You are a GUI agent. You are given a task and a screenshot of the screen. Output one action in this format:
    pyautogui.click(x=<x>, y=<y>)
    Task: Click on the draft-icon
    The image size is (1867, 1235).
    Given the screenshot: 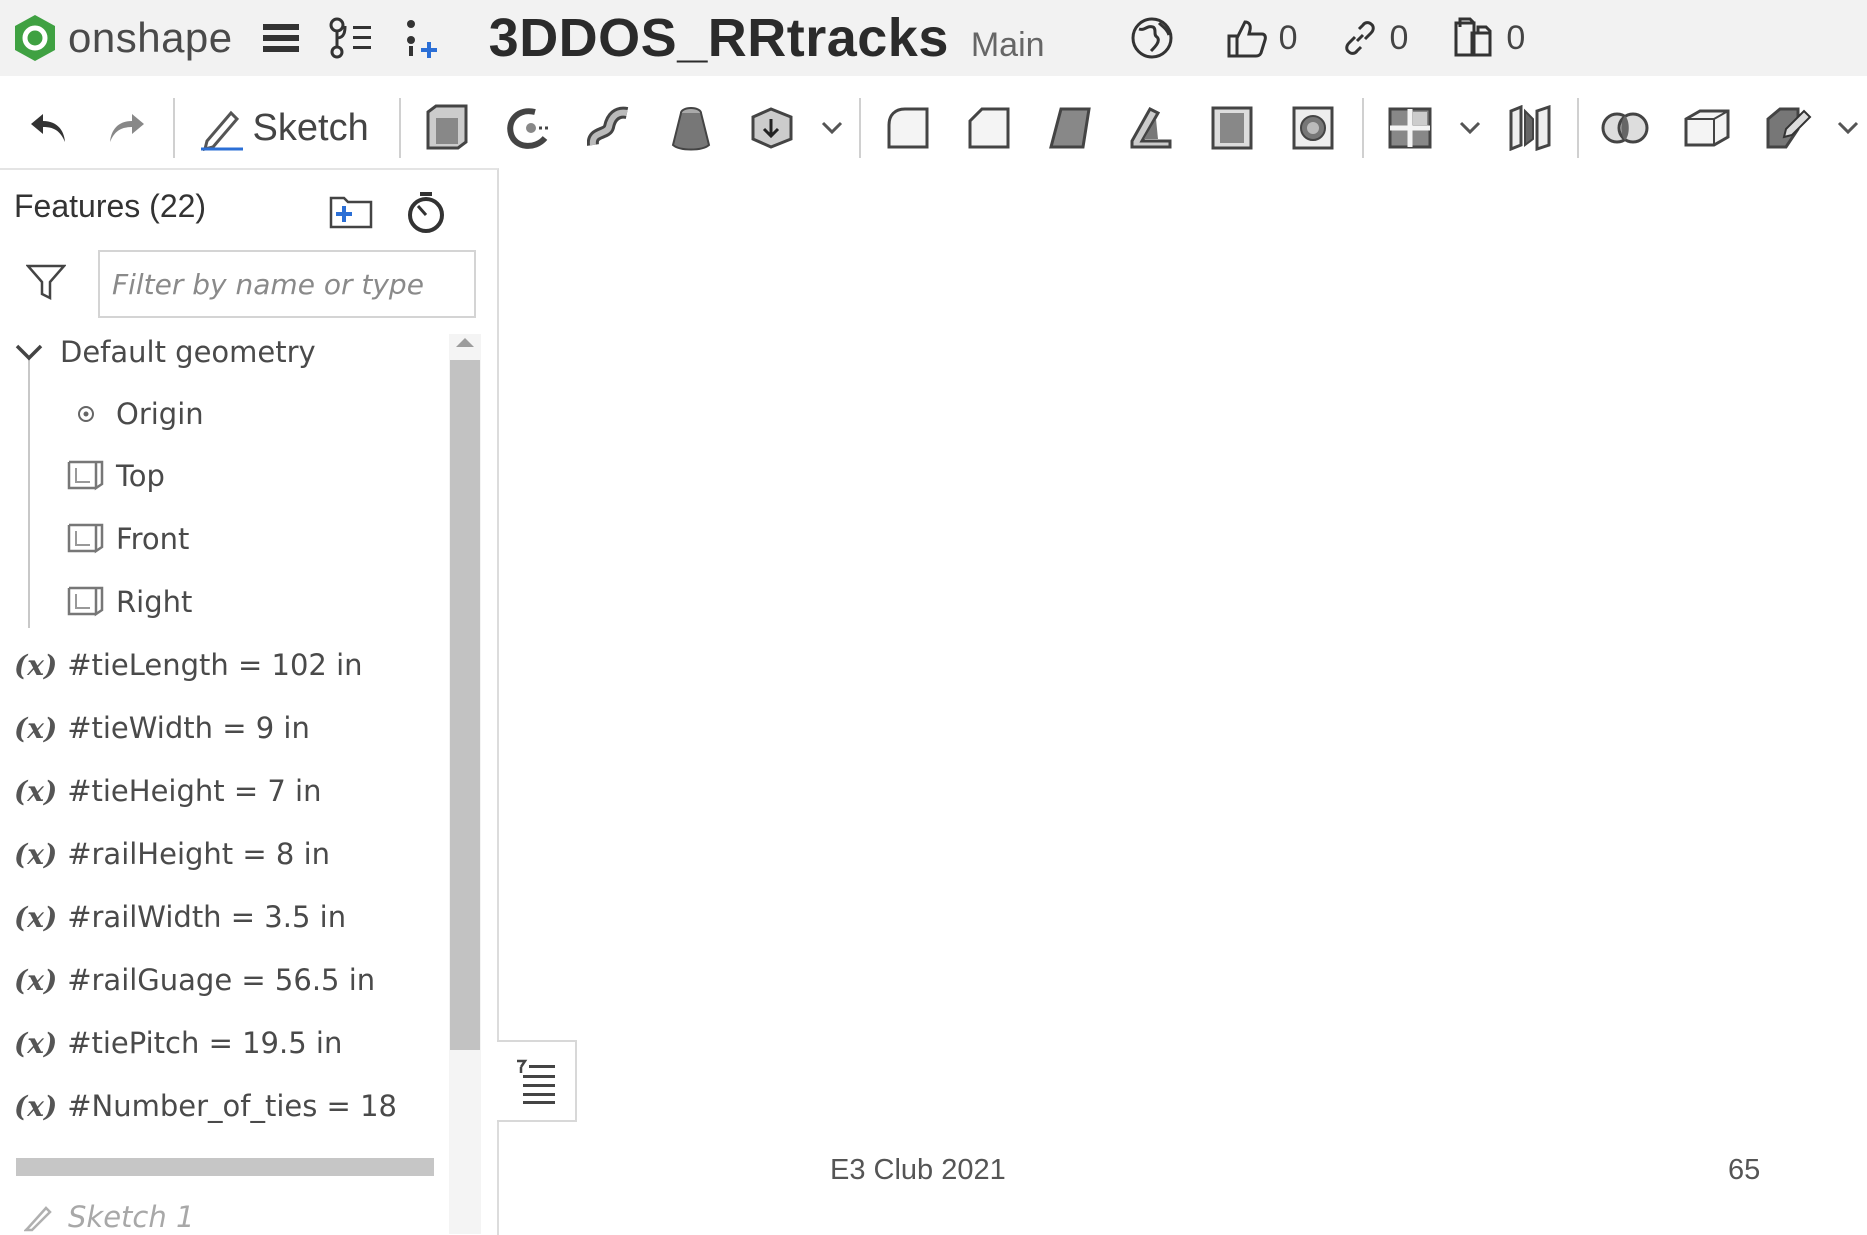 What is the action you would take?
    pyautogui.click(x=1069, y=128)
    